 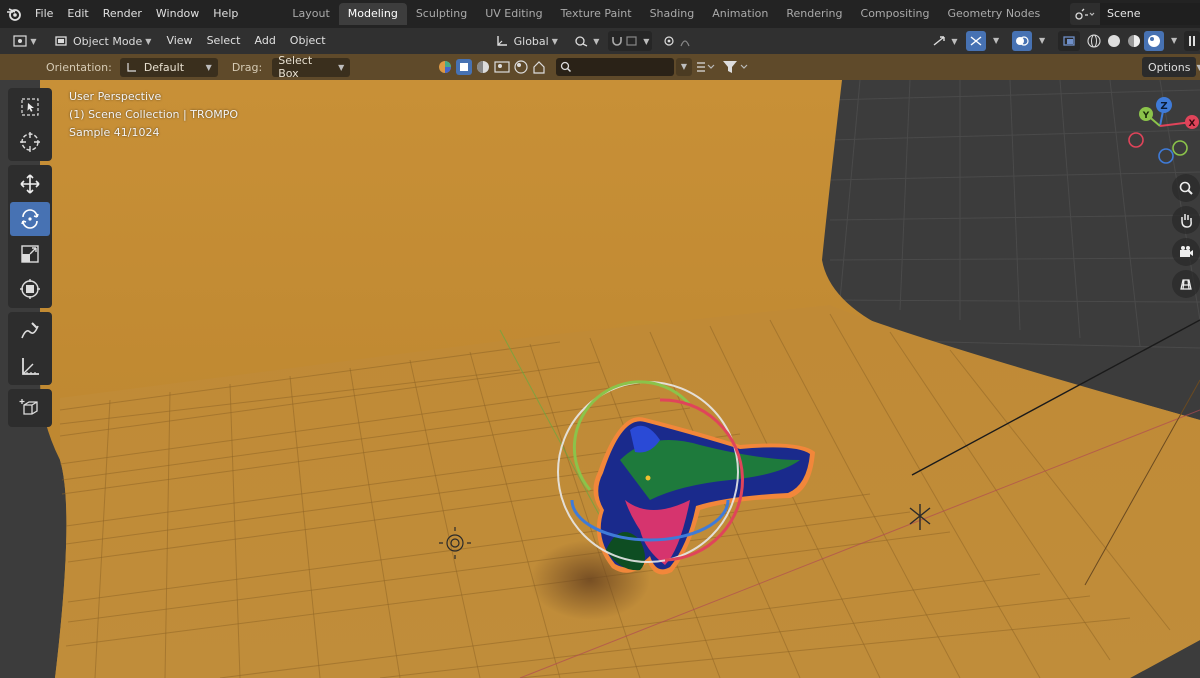 I want to click on overlays-dropdown-chevron-icon: ▼, so click(x=1042, y=40).